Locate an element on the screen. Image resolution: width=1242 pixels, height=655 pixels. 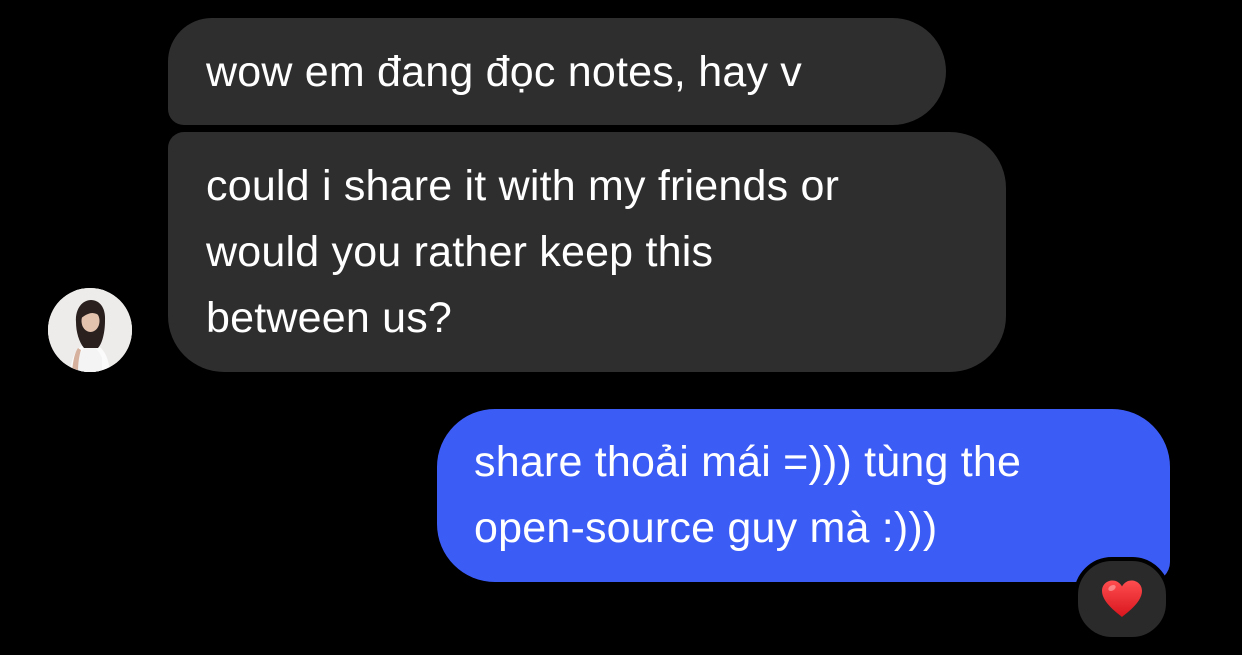
heart-icon is located at coordinates (1122, 598).